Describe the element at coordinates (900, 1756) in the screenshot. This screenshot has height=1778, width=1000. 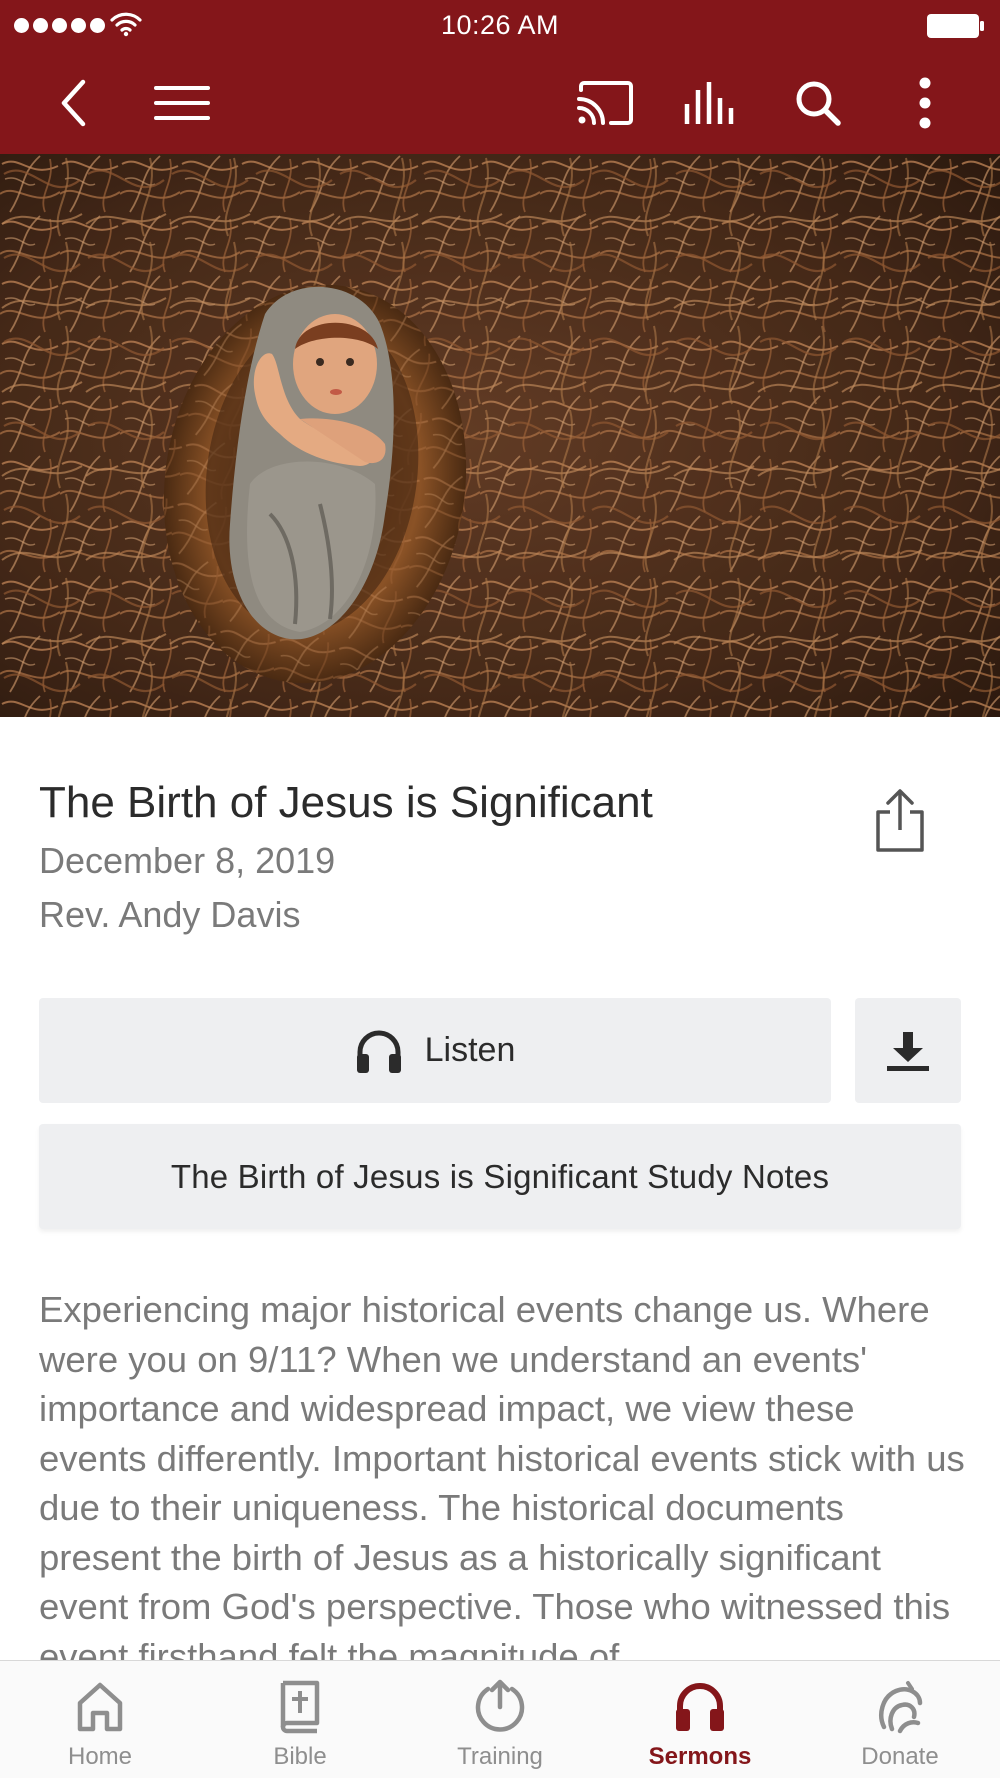
I see `tab-donate-label: Donate` at that location.